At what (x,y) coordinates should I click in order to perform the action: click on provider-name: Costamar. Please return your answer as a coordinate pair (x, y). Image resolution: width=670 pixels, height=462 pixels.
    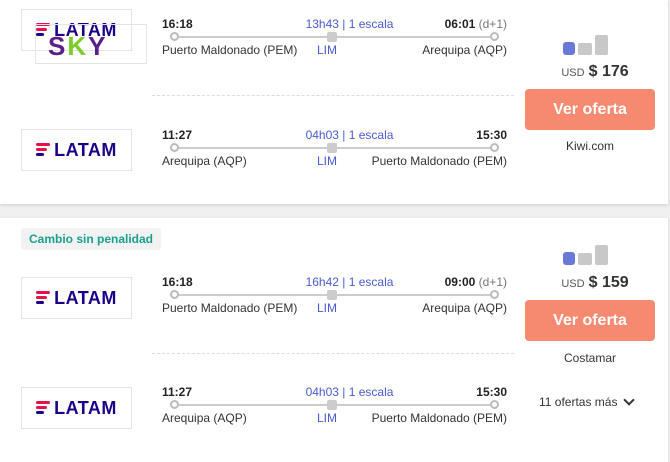
    Looking at the image, I should click on (589, 358).